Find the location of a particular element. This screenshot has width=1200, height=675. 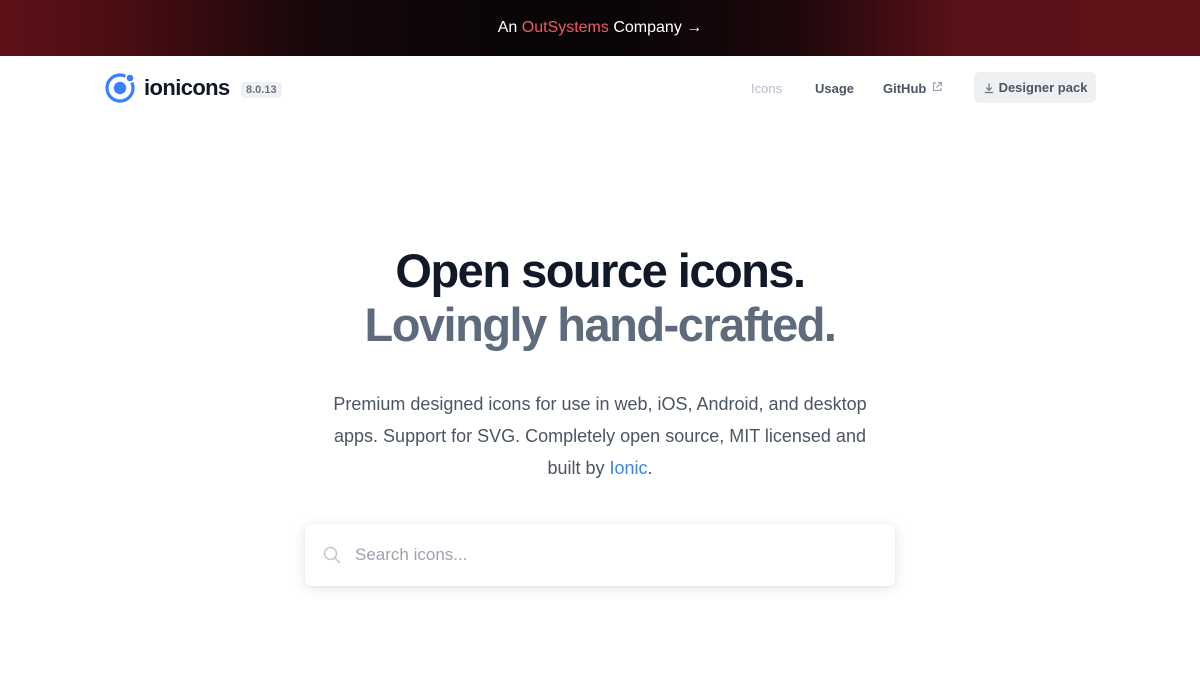

ionic-link: Ionic is located at coordinates (629, 468).